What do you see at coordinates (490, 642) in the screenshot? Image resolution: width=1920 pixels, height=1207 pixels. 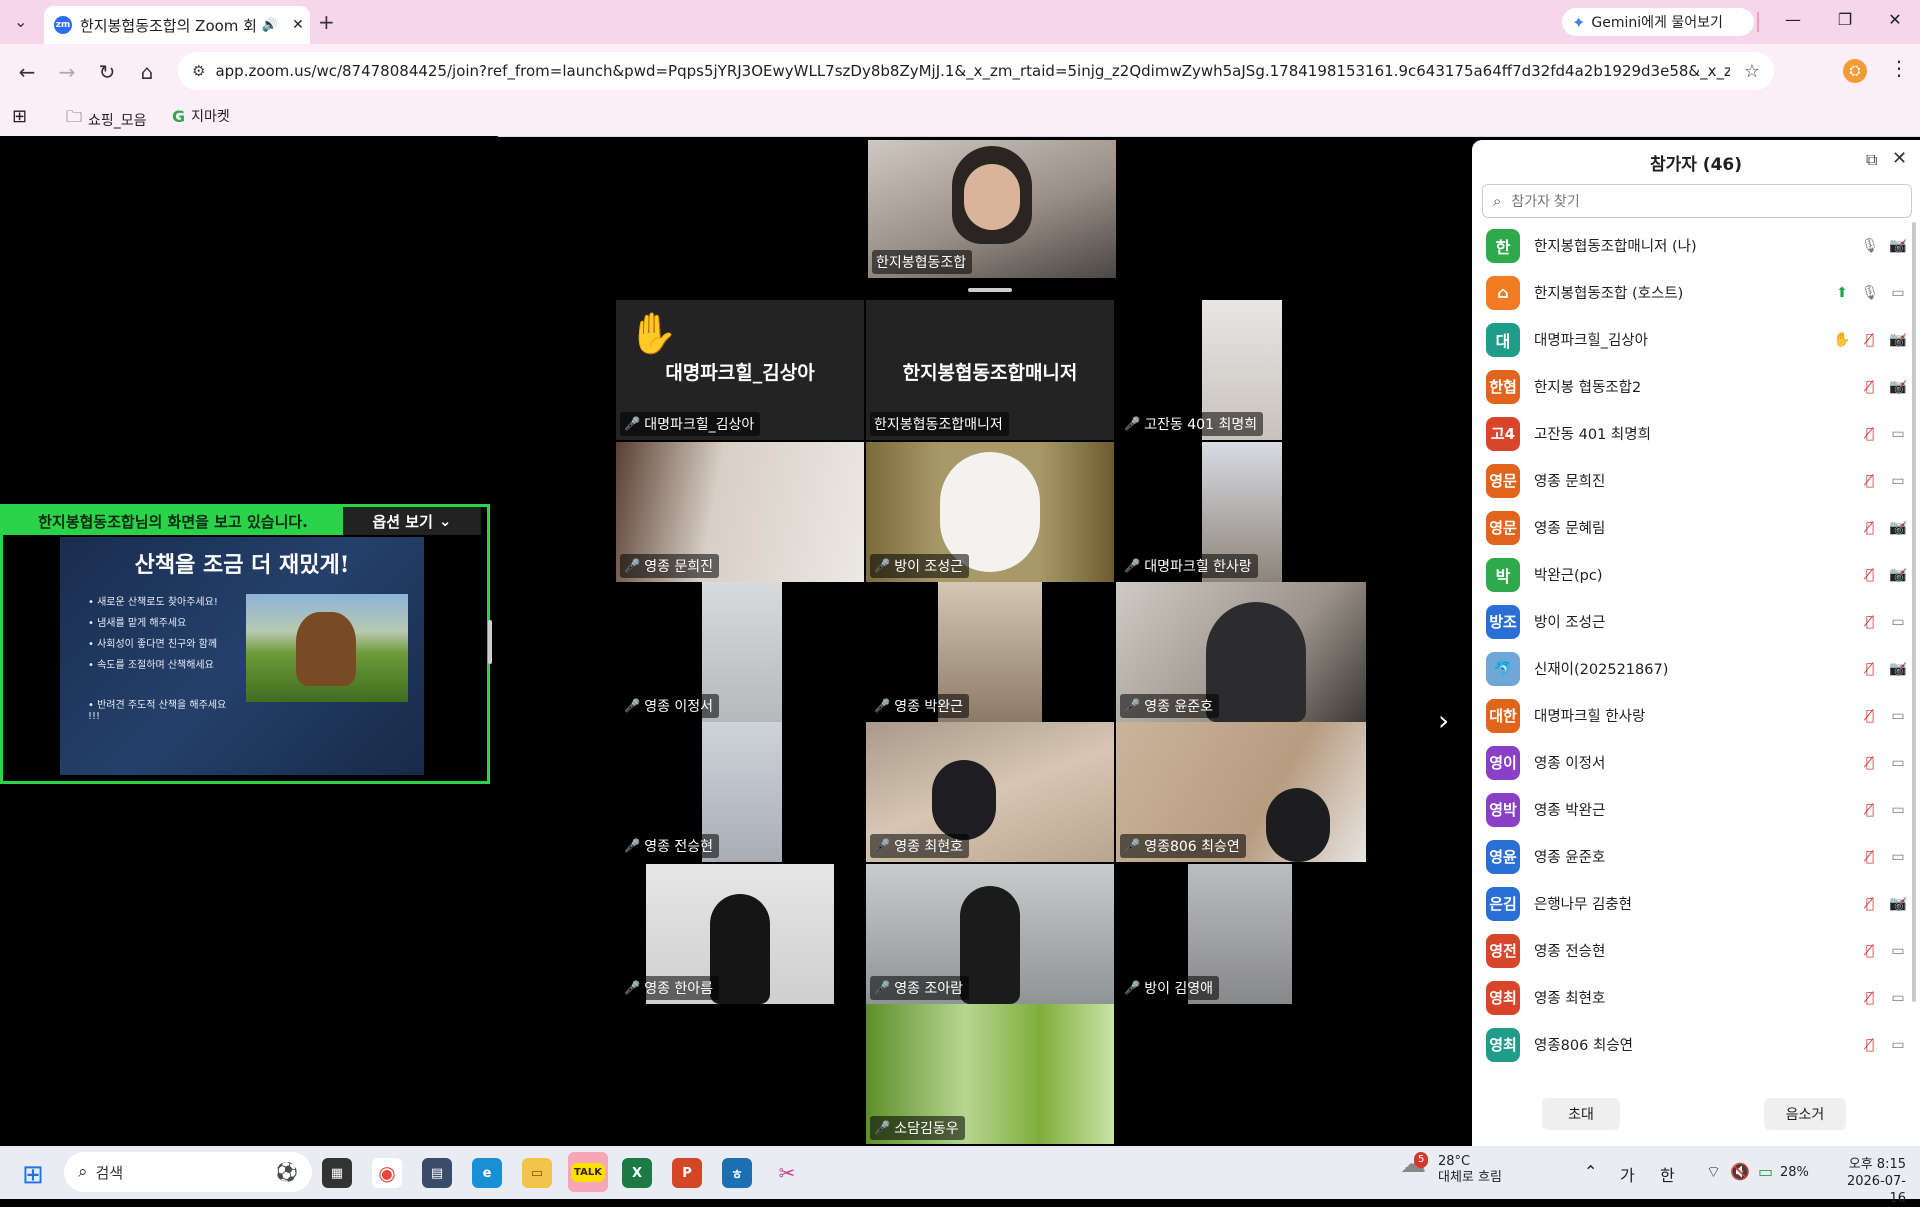 I see `resize-handle` at bounding box center [490, 642].